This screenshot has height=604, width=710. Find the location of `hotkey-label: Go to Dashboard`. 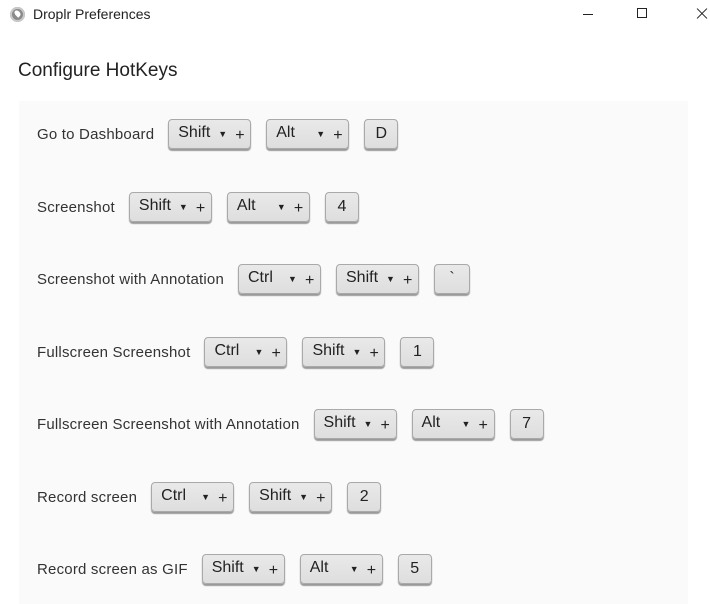

hotkey-label: Go to Dashboard is located at coordinates (96, 134).